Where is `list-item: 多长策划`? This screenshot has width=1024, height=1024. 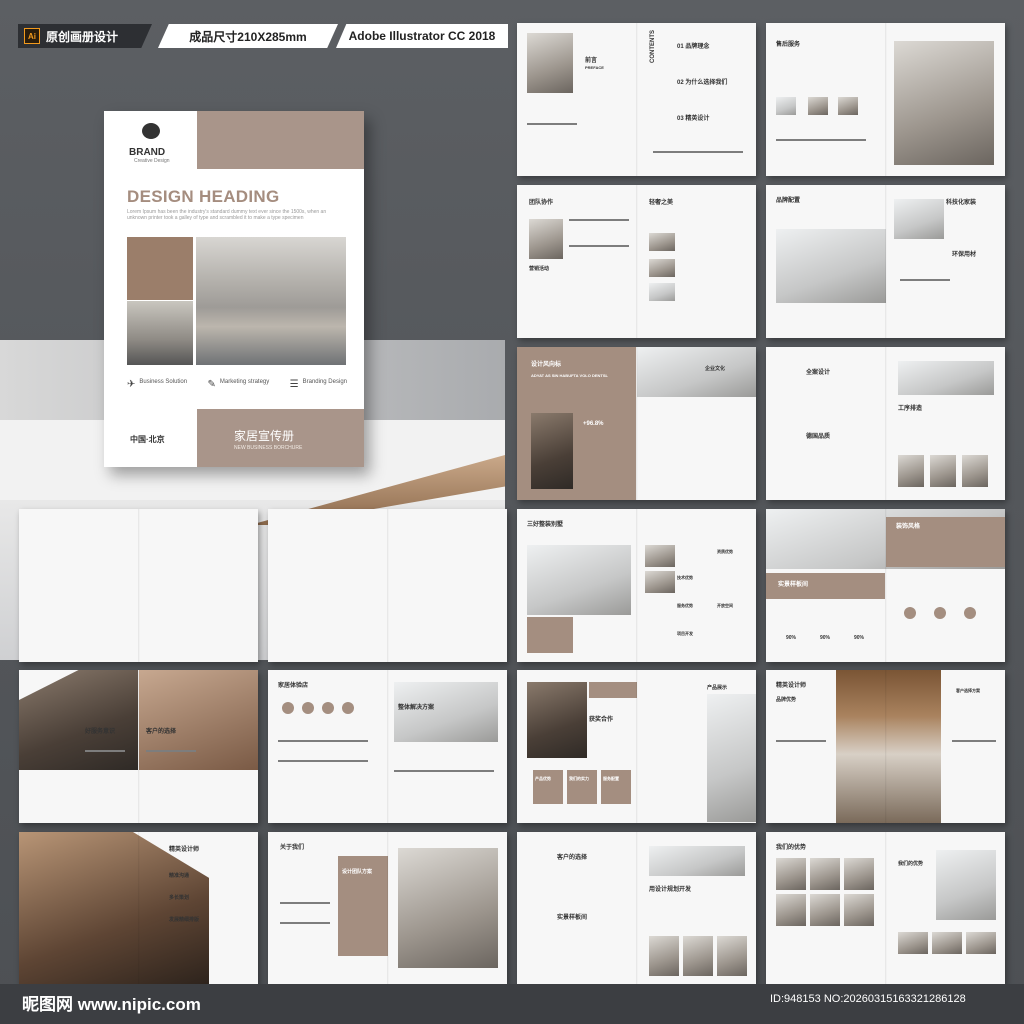
list-item: 多长策划 is located at coordinates (179, 898).